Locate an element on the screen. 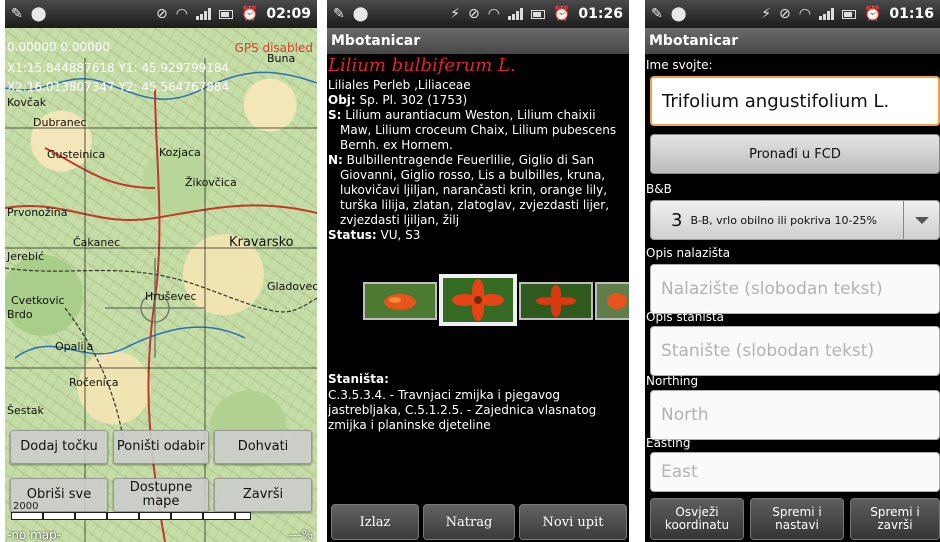 The image size is (940, 542). status-row: Status: VU, S3 is located at coordinates (476, 235).